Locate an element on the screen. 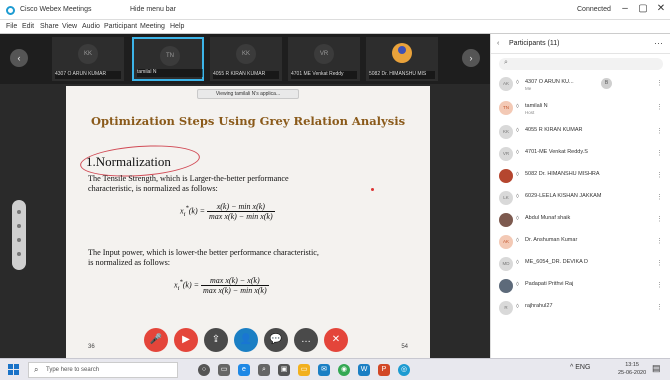 This screenshot has width=670, height=380. participant-row: TN ◊ tamilali N Host ⋮ is located at coordinates (580, 108).